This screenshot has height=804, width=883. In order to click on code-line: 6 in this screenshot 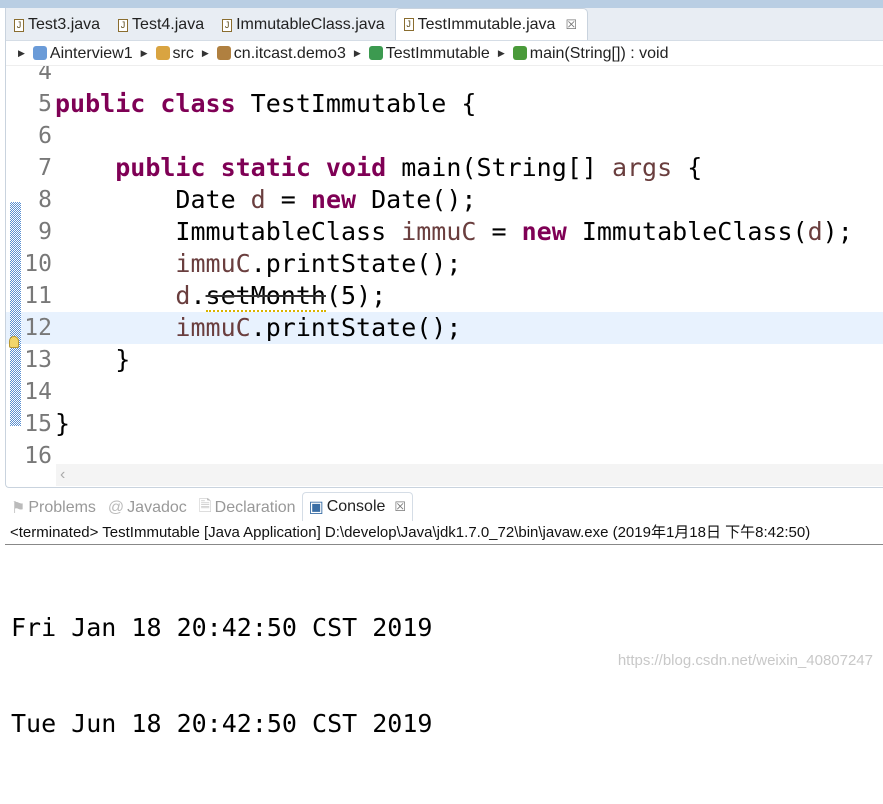, I will do `click(444, 136)`.